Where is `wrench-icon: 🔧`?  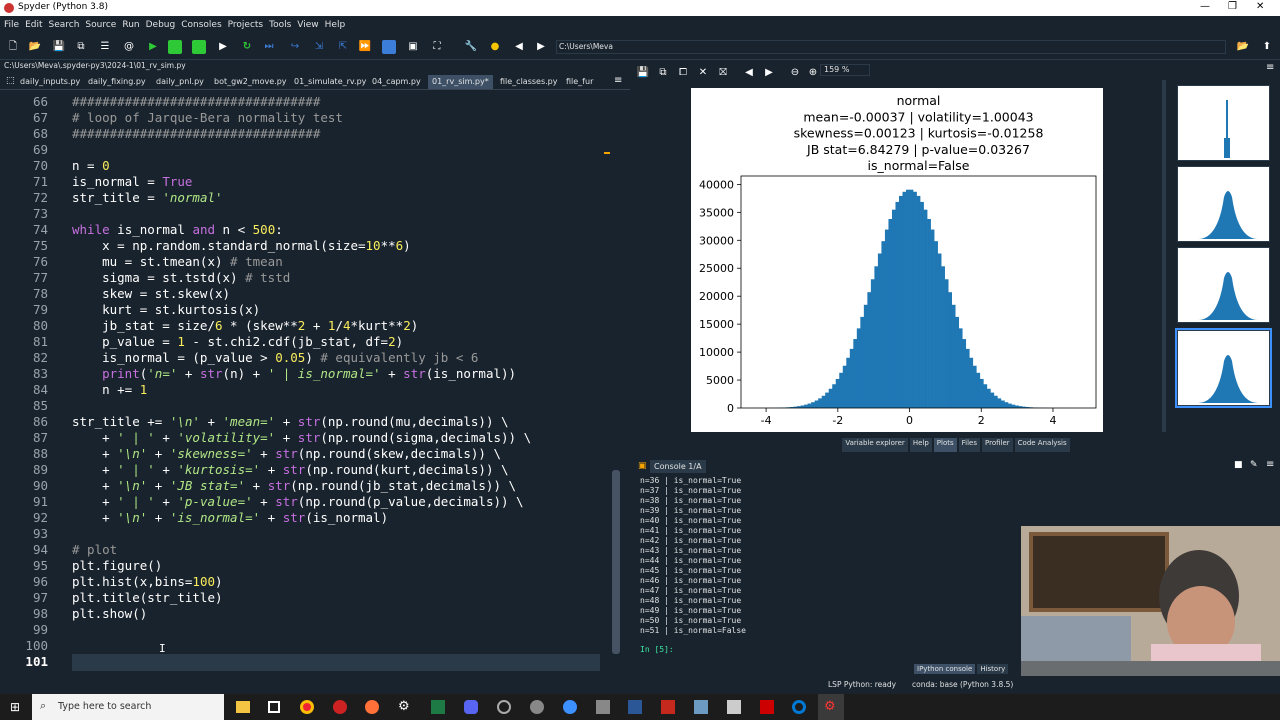
wrench-icon: 🔧 is located at coordinates (471, 47).